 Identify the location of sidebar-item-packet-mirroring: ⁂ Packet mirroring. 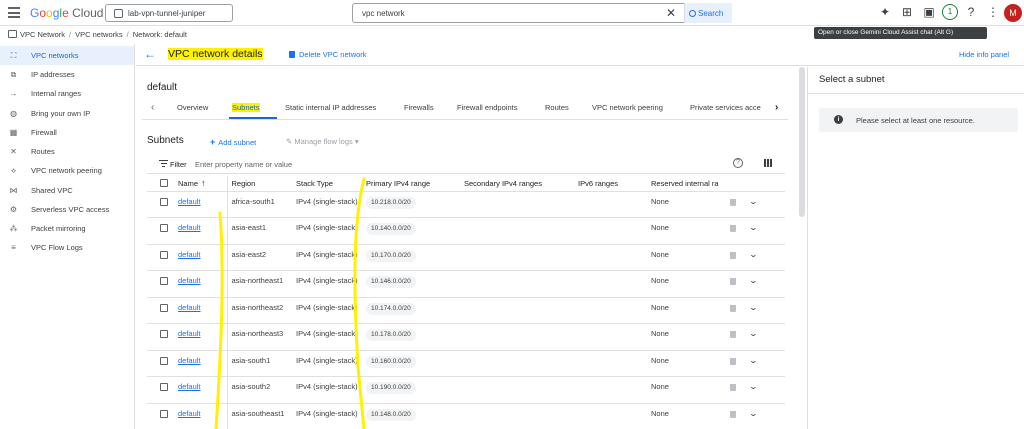
(67, 228).